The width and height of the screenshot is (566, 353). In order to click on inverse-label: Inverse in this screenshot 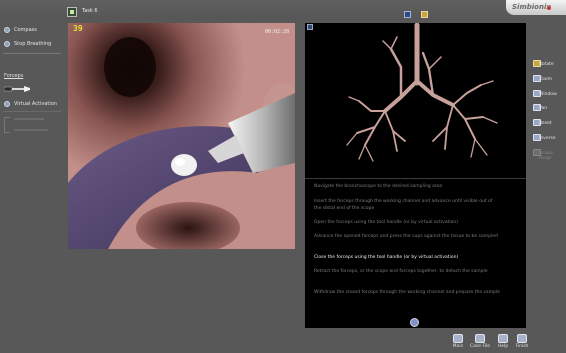, I will do `click(547, 138)`.